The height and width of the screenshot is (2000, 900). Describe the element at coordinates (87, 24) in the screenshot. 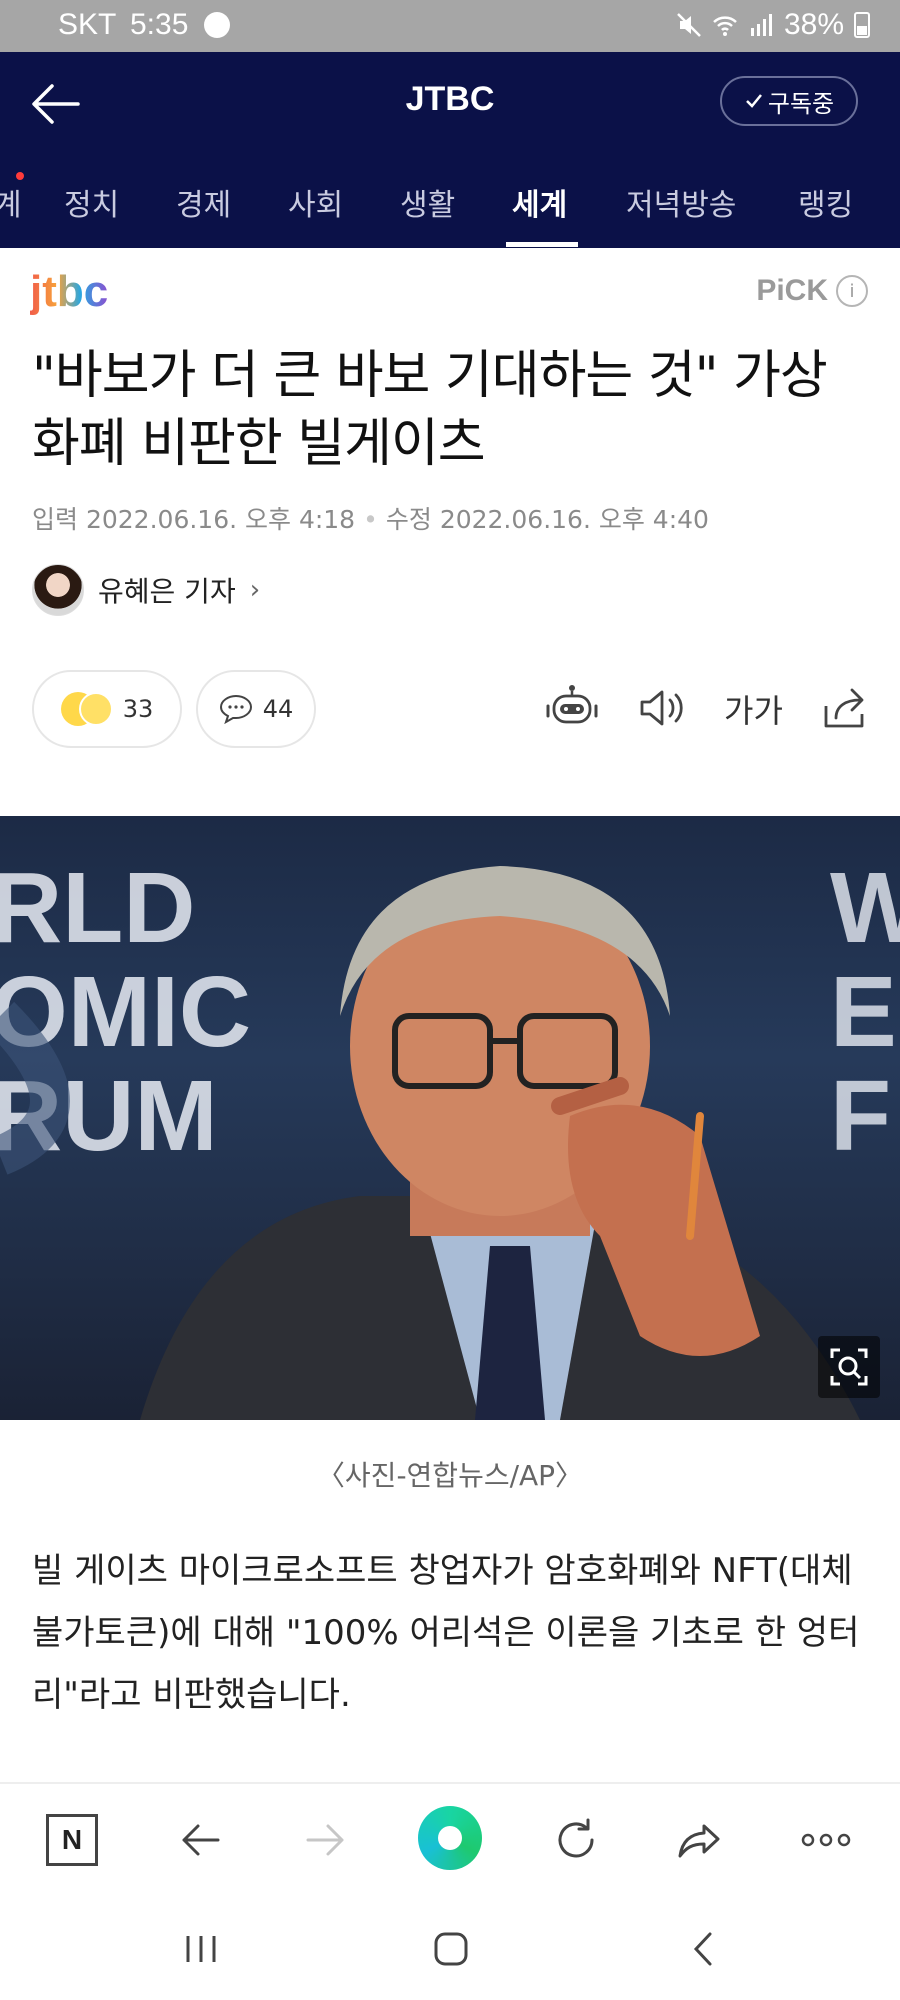

I see `carrier-label: SKT` at that location.